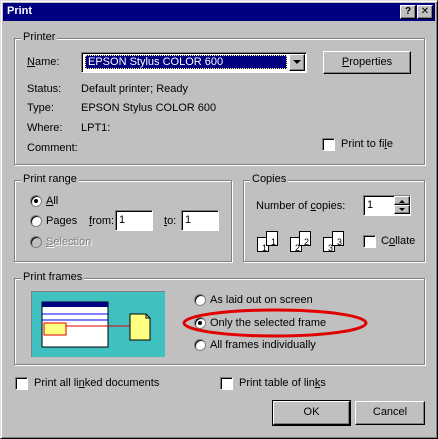 Image resolution: width=438 pixels, height=439 pixels. What do you see at coordinates (96, 128) in the screenshot?
I see `where-value: LPT1:` at bounding box center [96, 128].